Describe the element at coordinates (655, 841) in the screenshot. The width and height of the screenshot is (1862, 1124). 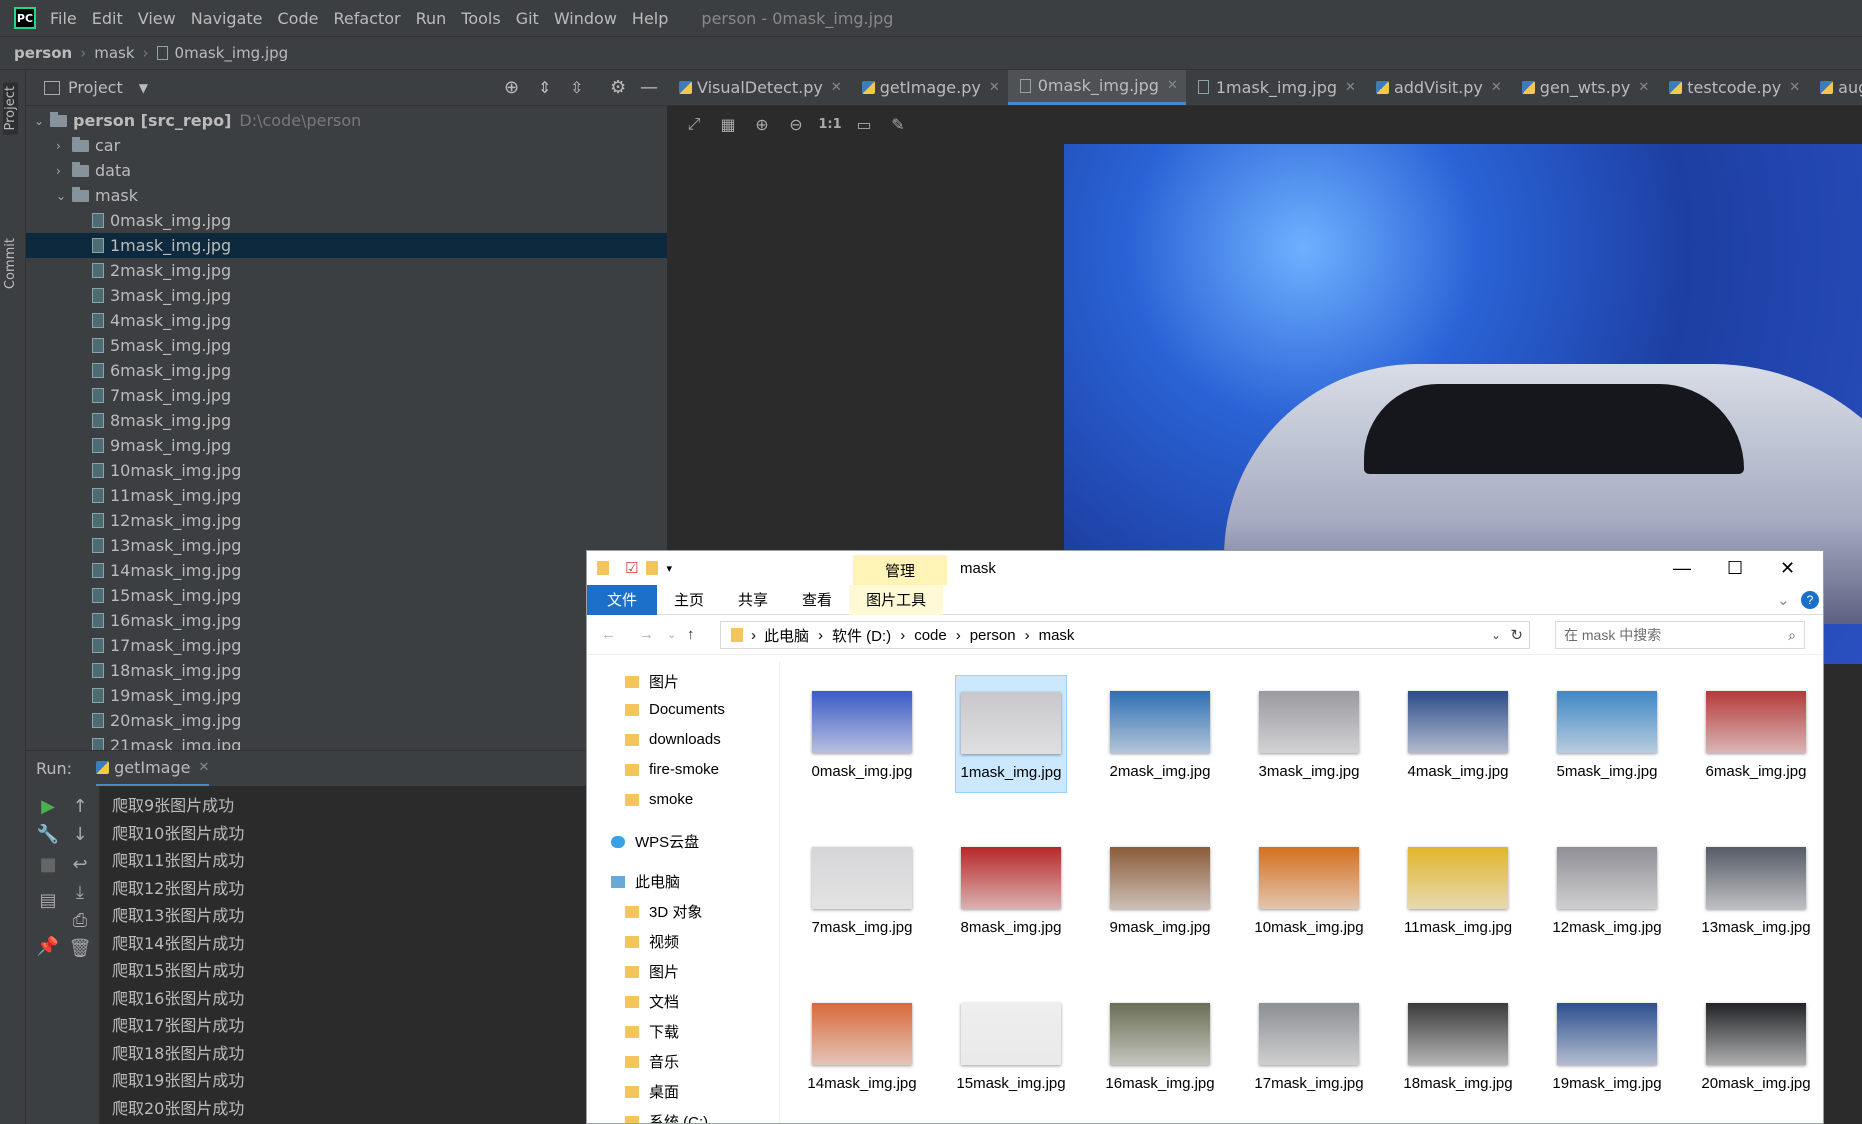
I see `nav-item: WPS云盘` at that location.